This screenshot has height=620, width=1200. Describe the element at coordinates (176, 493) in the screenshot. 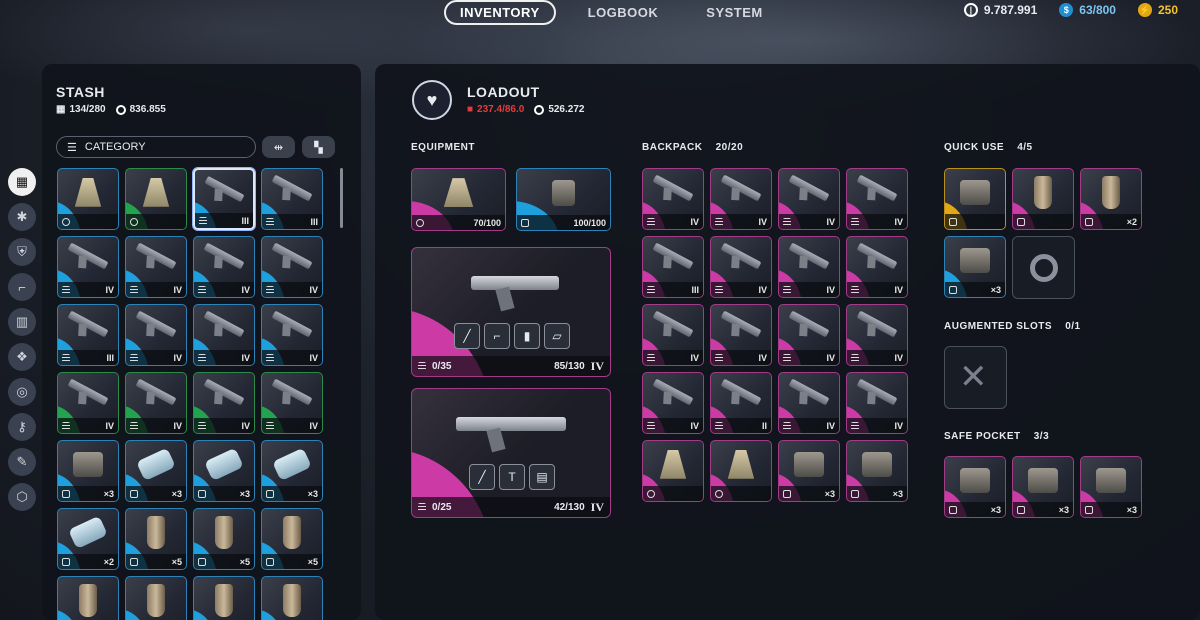

I see `item-tier: ×3` at that location.